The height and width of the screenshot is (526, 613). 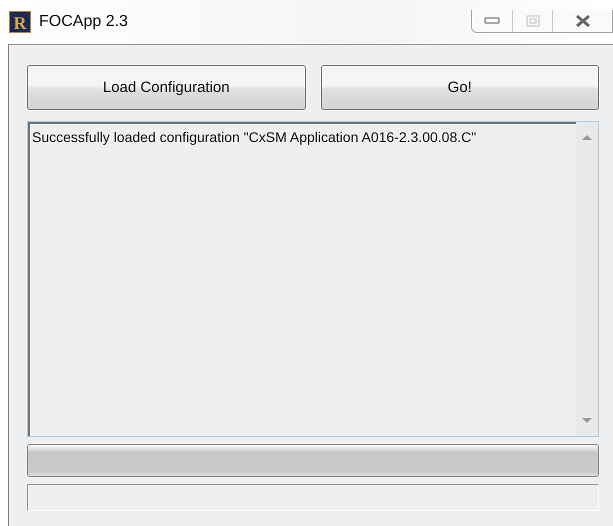 I want to click on load-configuration-button: Load Configuration, so click(x=166, y=87).